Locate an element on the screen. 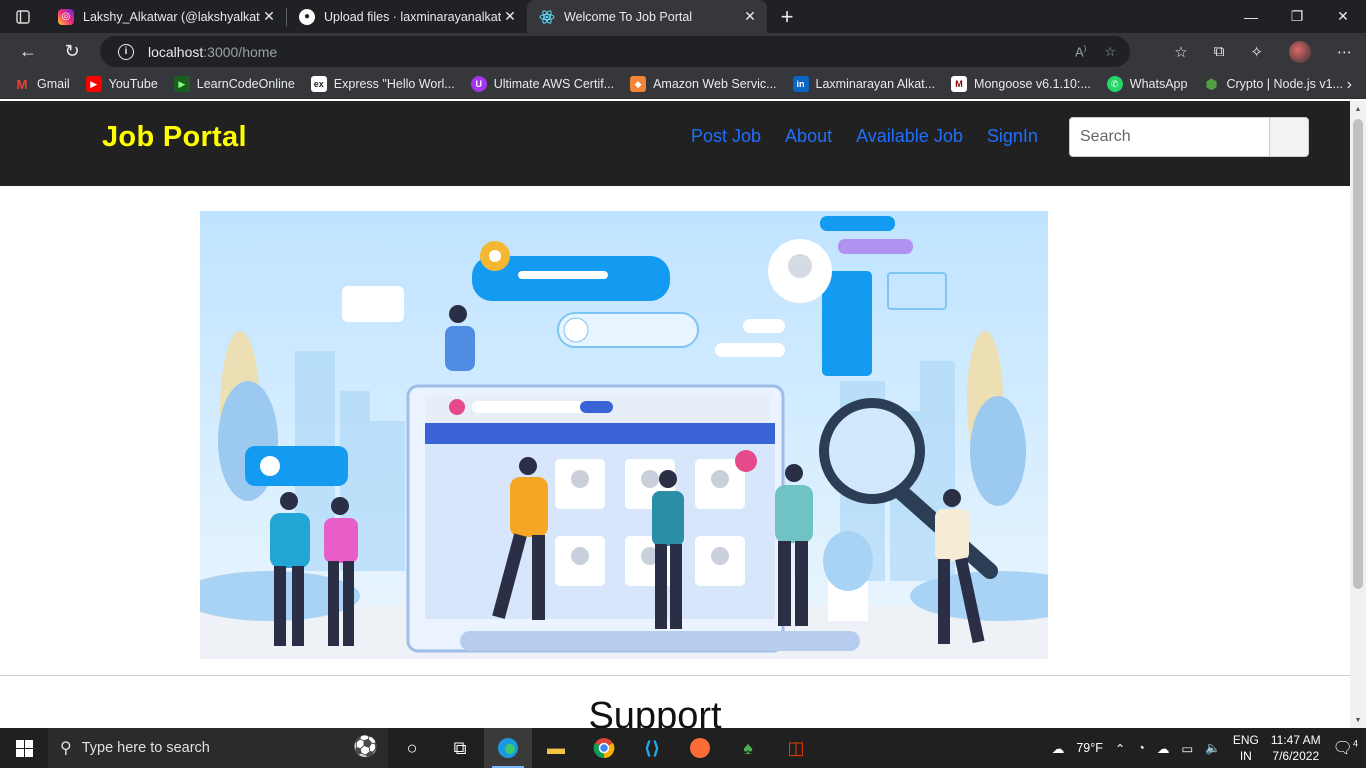  bookmark-label: LearnCodeOnline is located at coordinates (245, 84).